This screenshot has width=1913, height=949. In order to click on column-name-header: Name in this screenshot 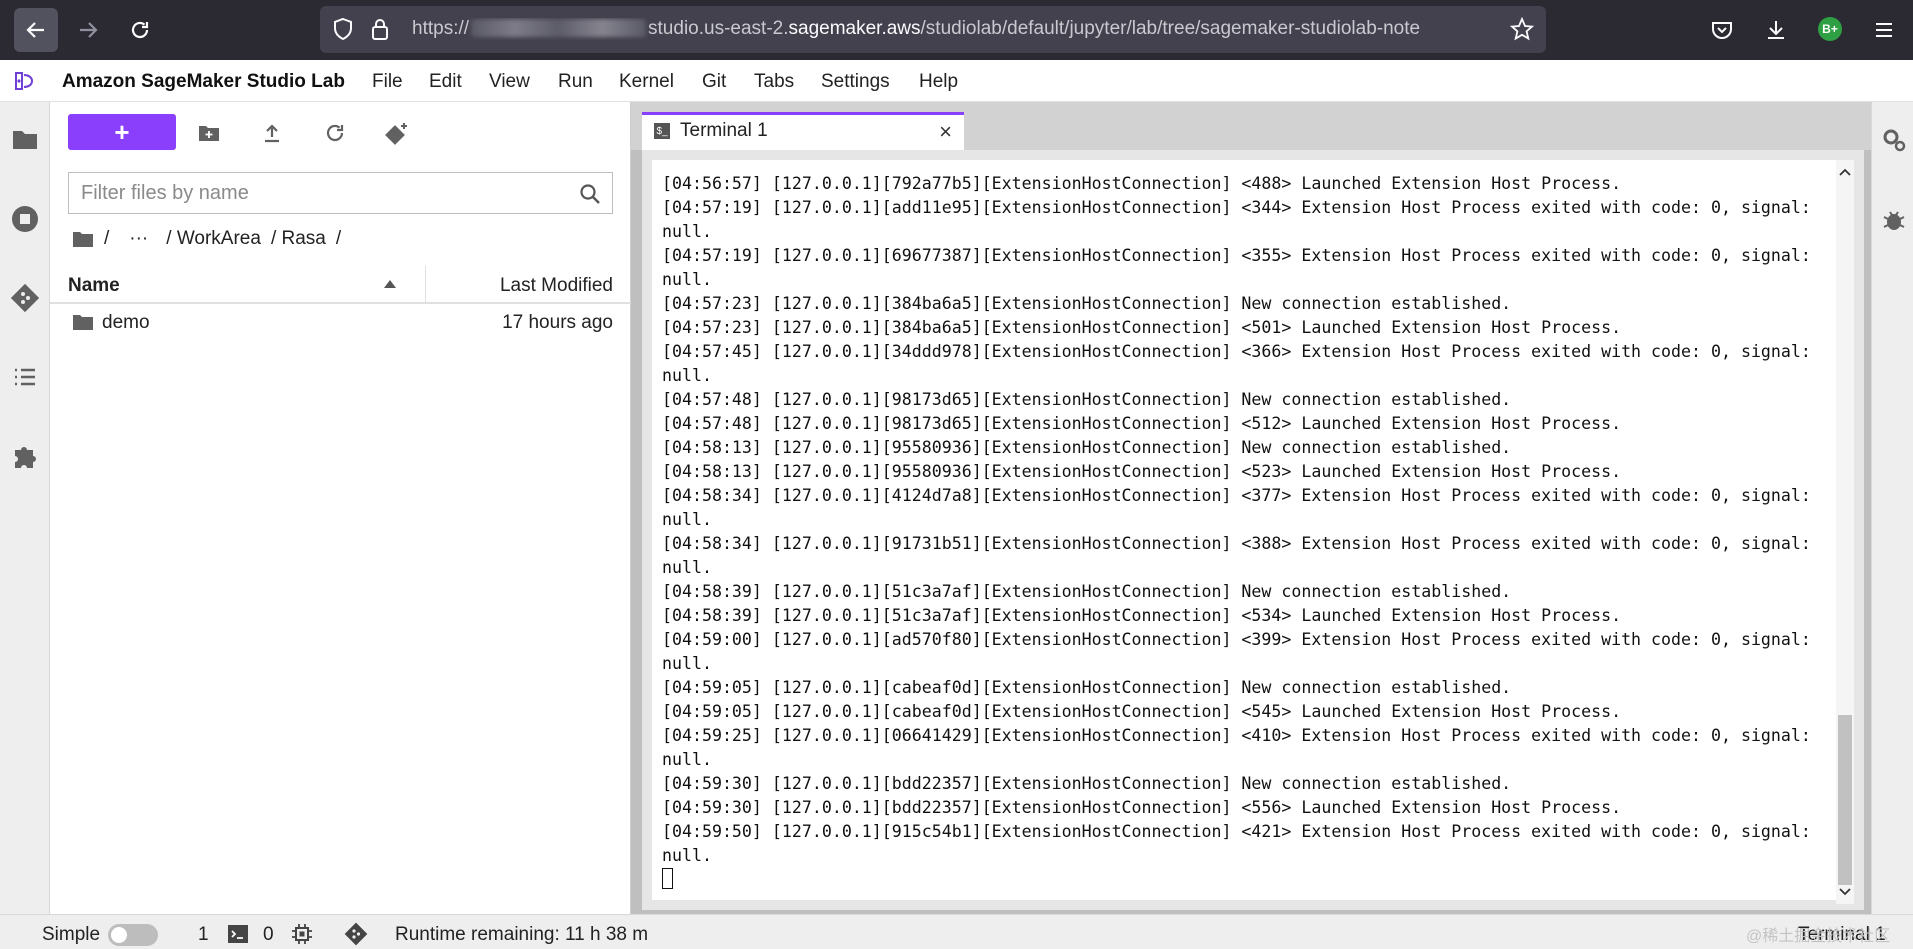, I will do `click(94, 286)`.